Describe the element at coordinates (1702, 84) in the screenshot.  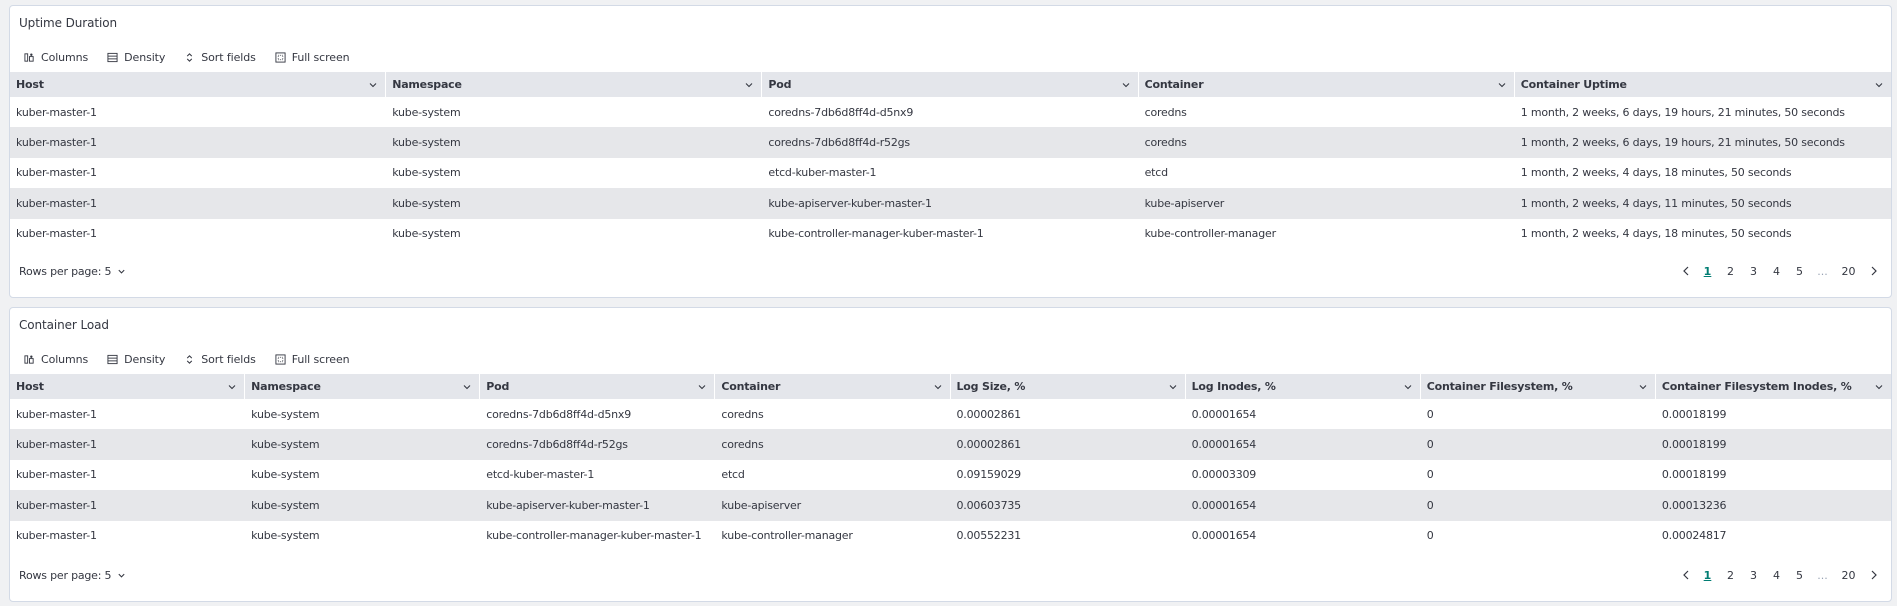
I see `column-header-container-uptime: Container Uptime` at that location.